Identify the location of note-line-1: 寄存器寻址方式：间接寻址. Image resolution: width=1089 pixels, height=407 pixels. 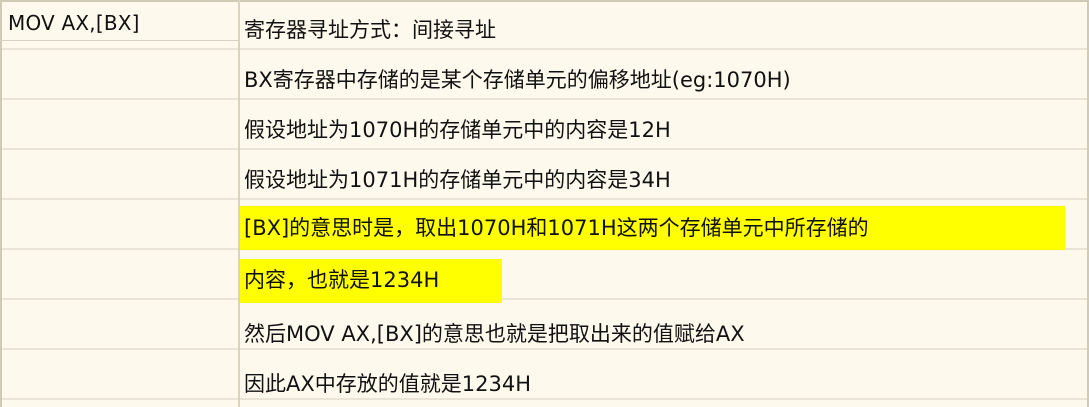
(663, 30).